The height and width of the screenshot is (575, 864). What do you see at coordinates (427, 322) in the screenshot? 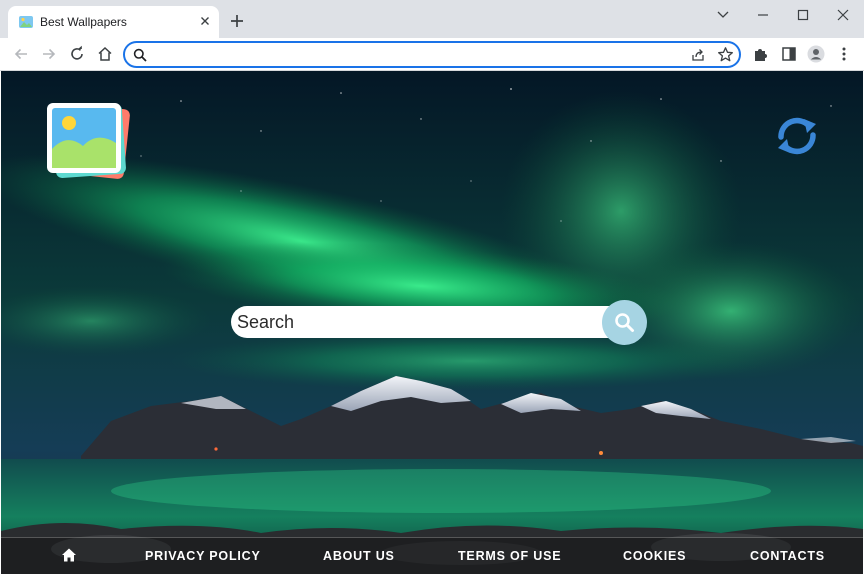
I see `search-input` at bounding box center [427, 322].